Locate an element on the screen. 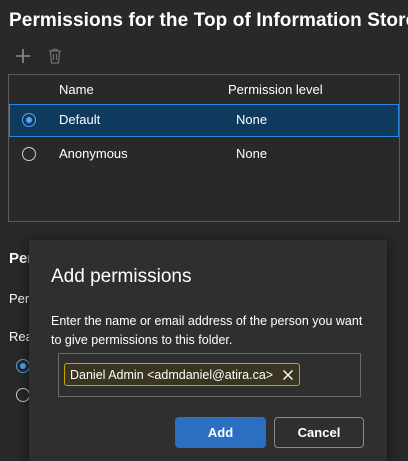 Image resolution: width=408 pixels, height=461 pixels. row-name: Anonymous is located at coordinates (93, 153).